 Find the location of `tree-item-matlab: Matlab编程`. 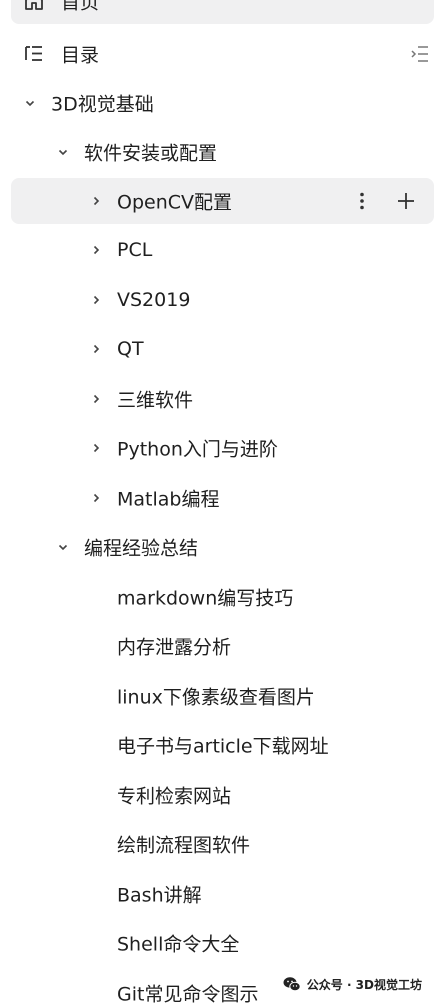

tree-item-matlab: Matlab编程 is located at coordinates (222, 498).